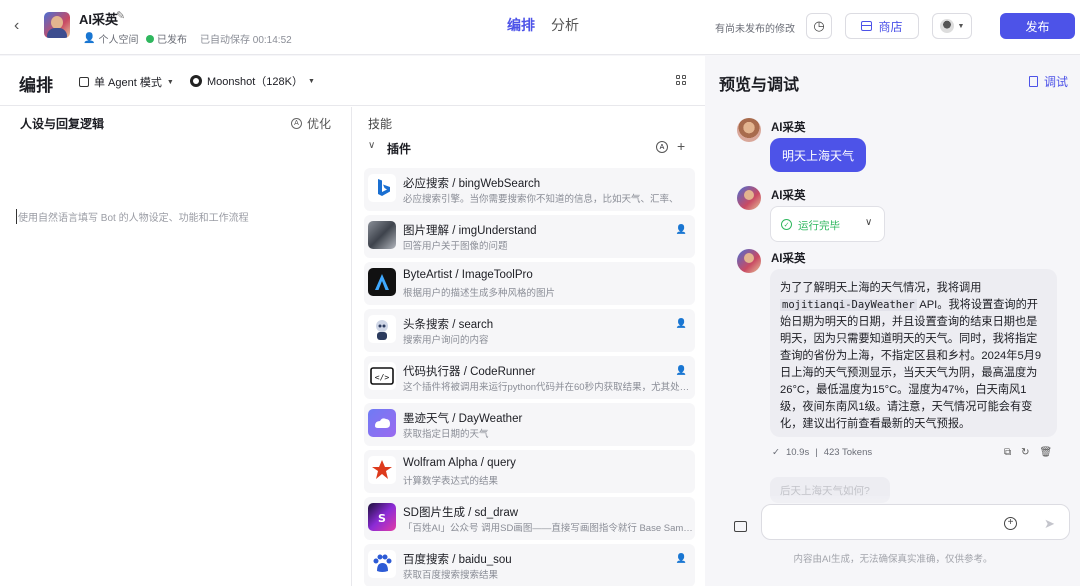 The width and height of the screenshot is (1080, 586). Describe the element at coordinates (755, 29) in the screenshot. I see `unpublished-note: 有尚未发布的修改` at that location.